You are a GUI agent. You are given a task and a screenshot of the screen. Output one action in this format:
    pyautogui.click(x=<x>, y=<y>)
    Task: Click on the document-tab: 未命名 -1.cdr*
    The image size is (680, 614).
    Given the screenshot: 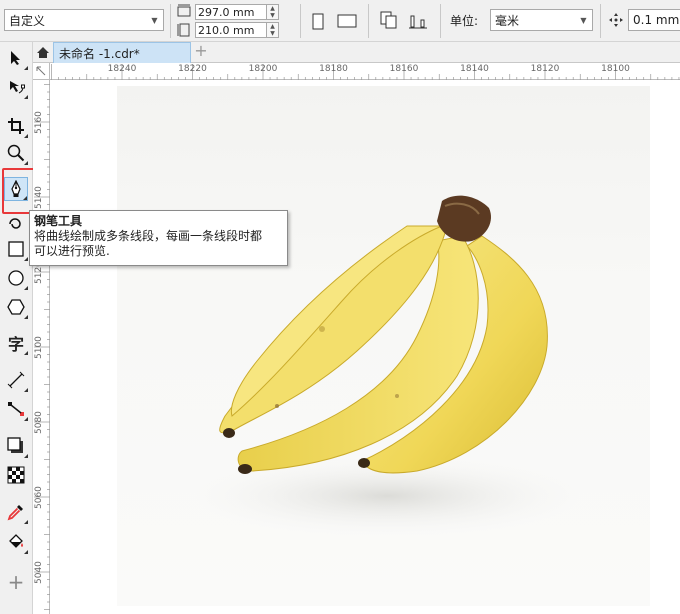 What is the action you would take?
    pyautogui.click(x=122, y=52)
    